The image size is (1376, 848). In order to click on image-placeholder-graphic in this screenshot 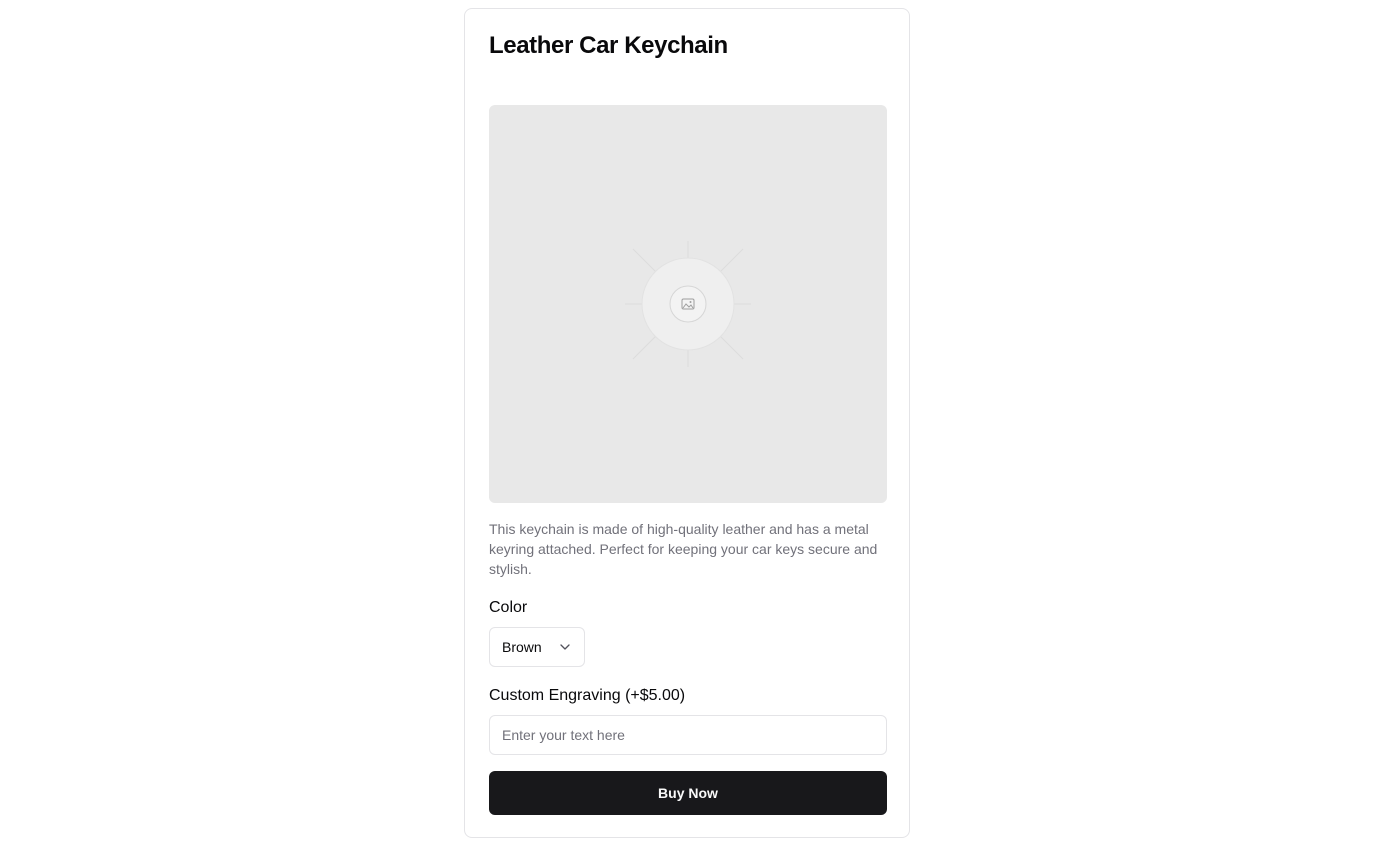, I will do `click(688, 304)`.